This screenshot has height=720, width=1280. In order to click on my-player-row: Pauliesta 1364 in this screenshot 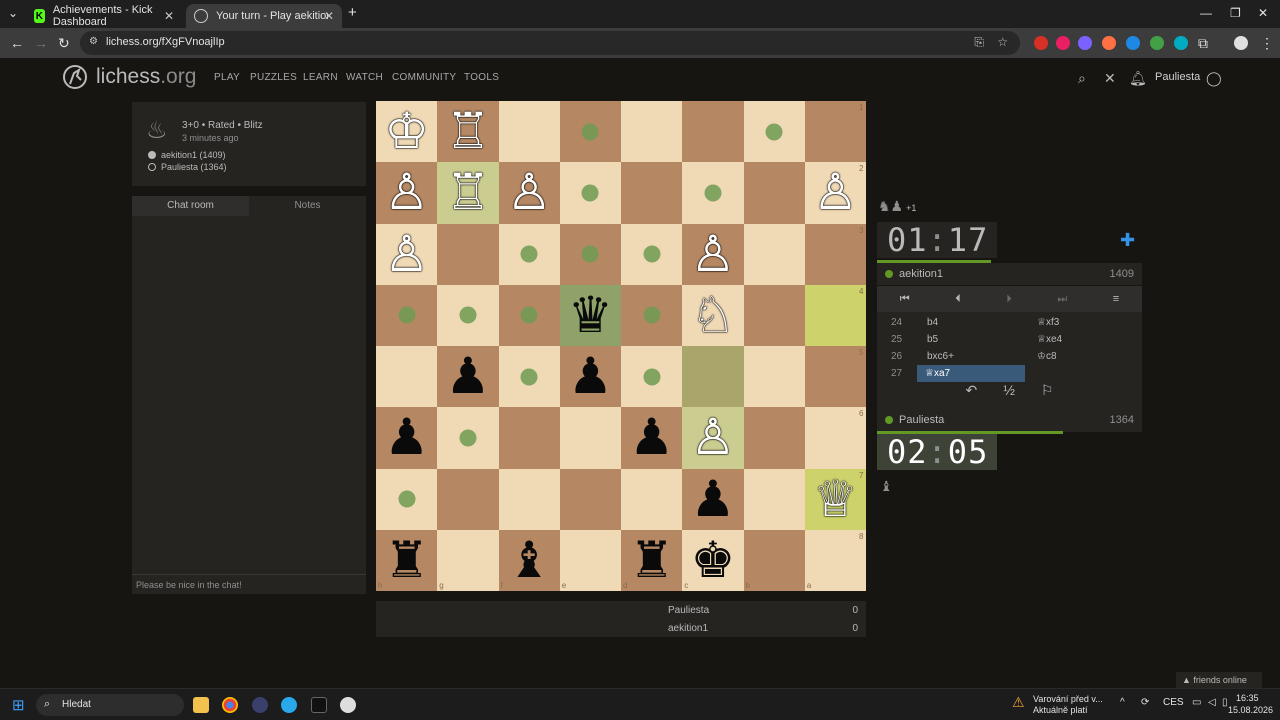, I will do `click(1009, 420)`.